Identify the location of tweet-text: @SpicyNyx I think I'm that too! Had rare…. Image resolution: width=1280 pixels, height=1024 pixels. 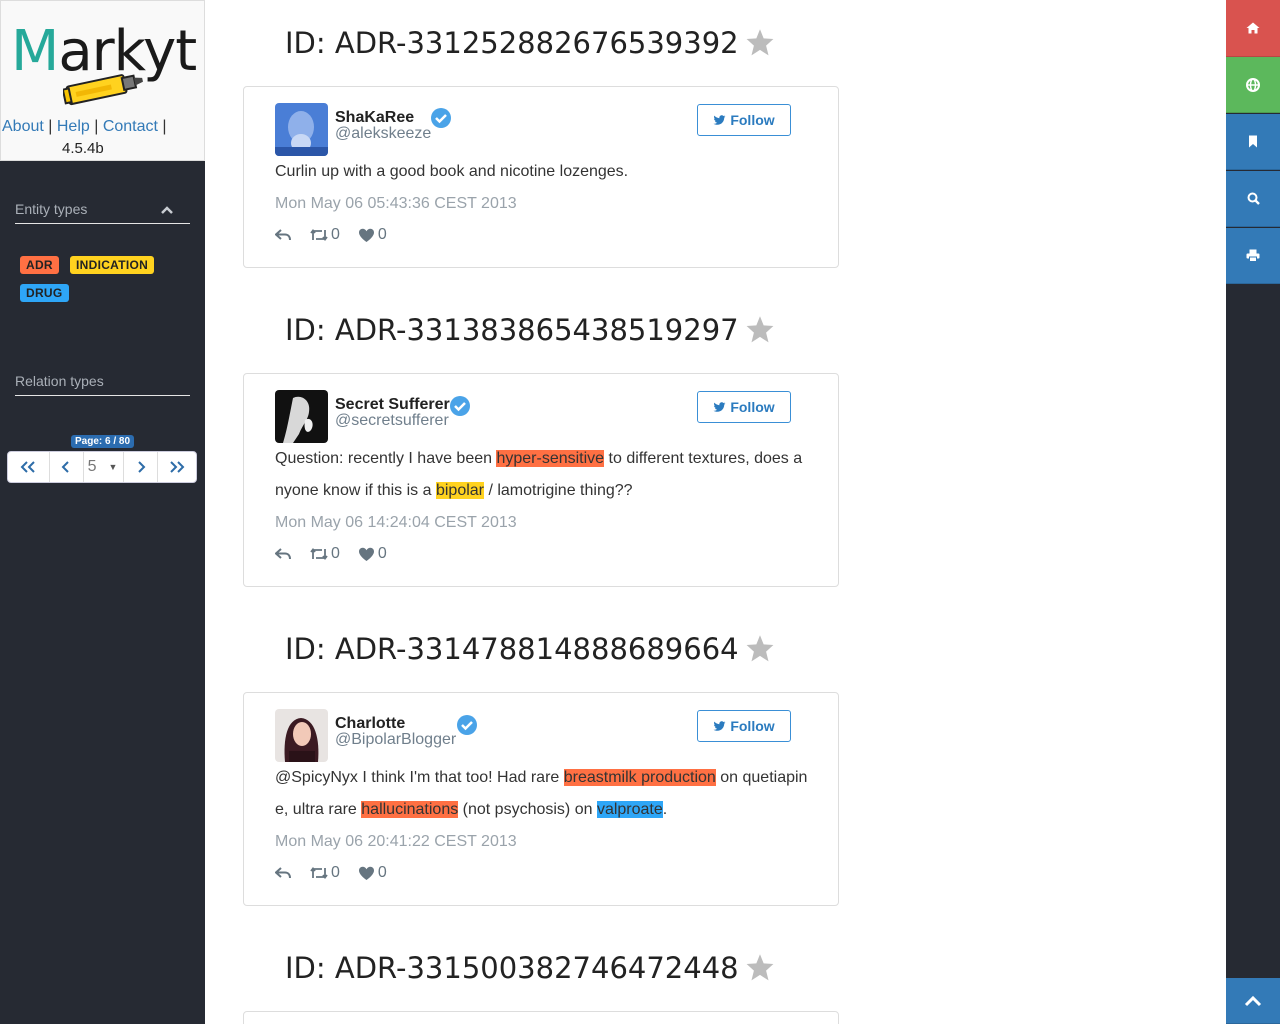
(541, 793).